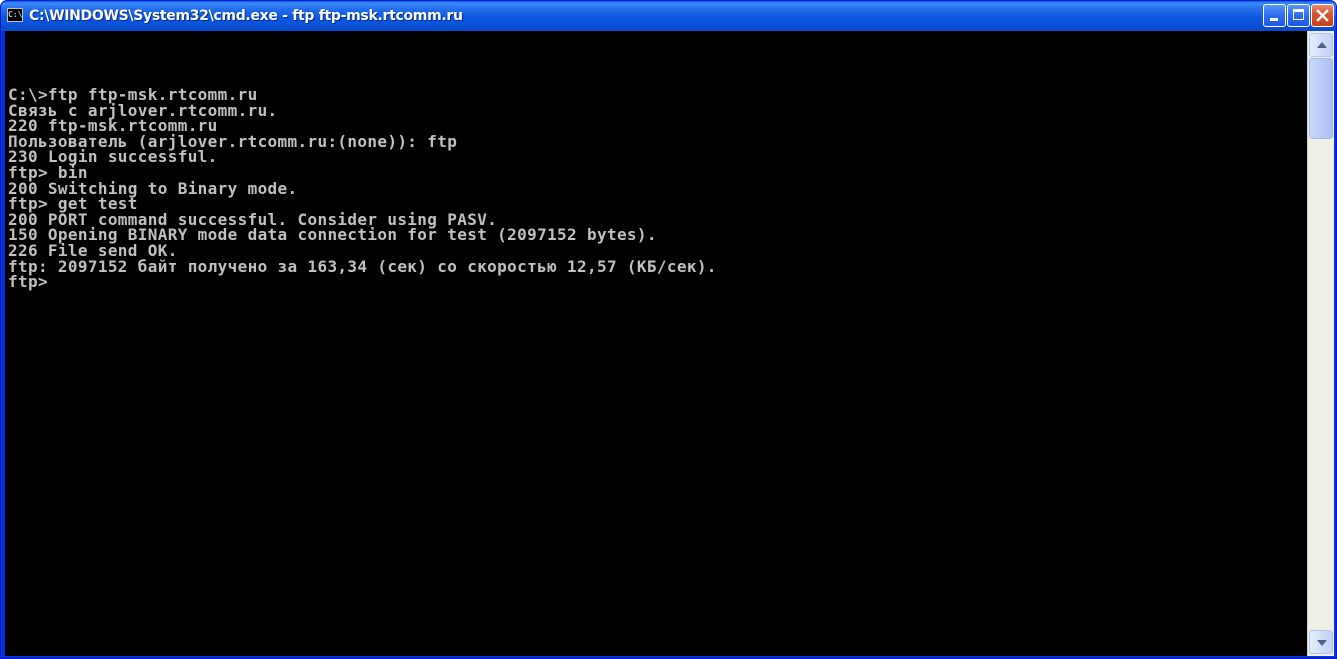 This screenshot has width=1337, height=659. Describe the element at coordinates (153, 188) in the screenshot. I see `console-line: 200 Switching to Binary mode.` at that location.